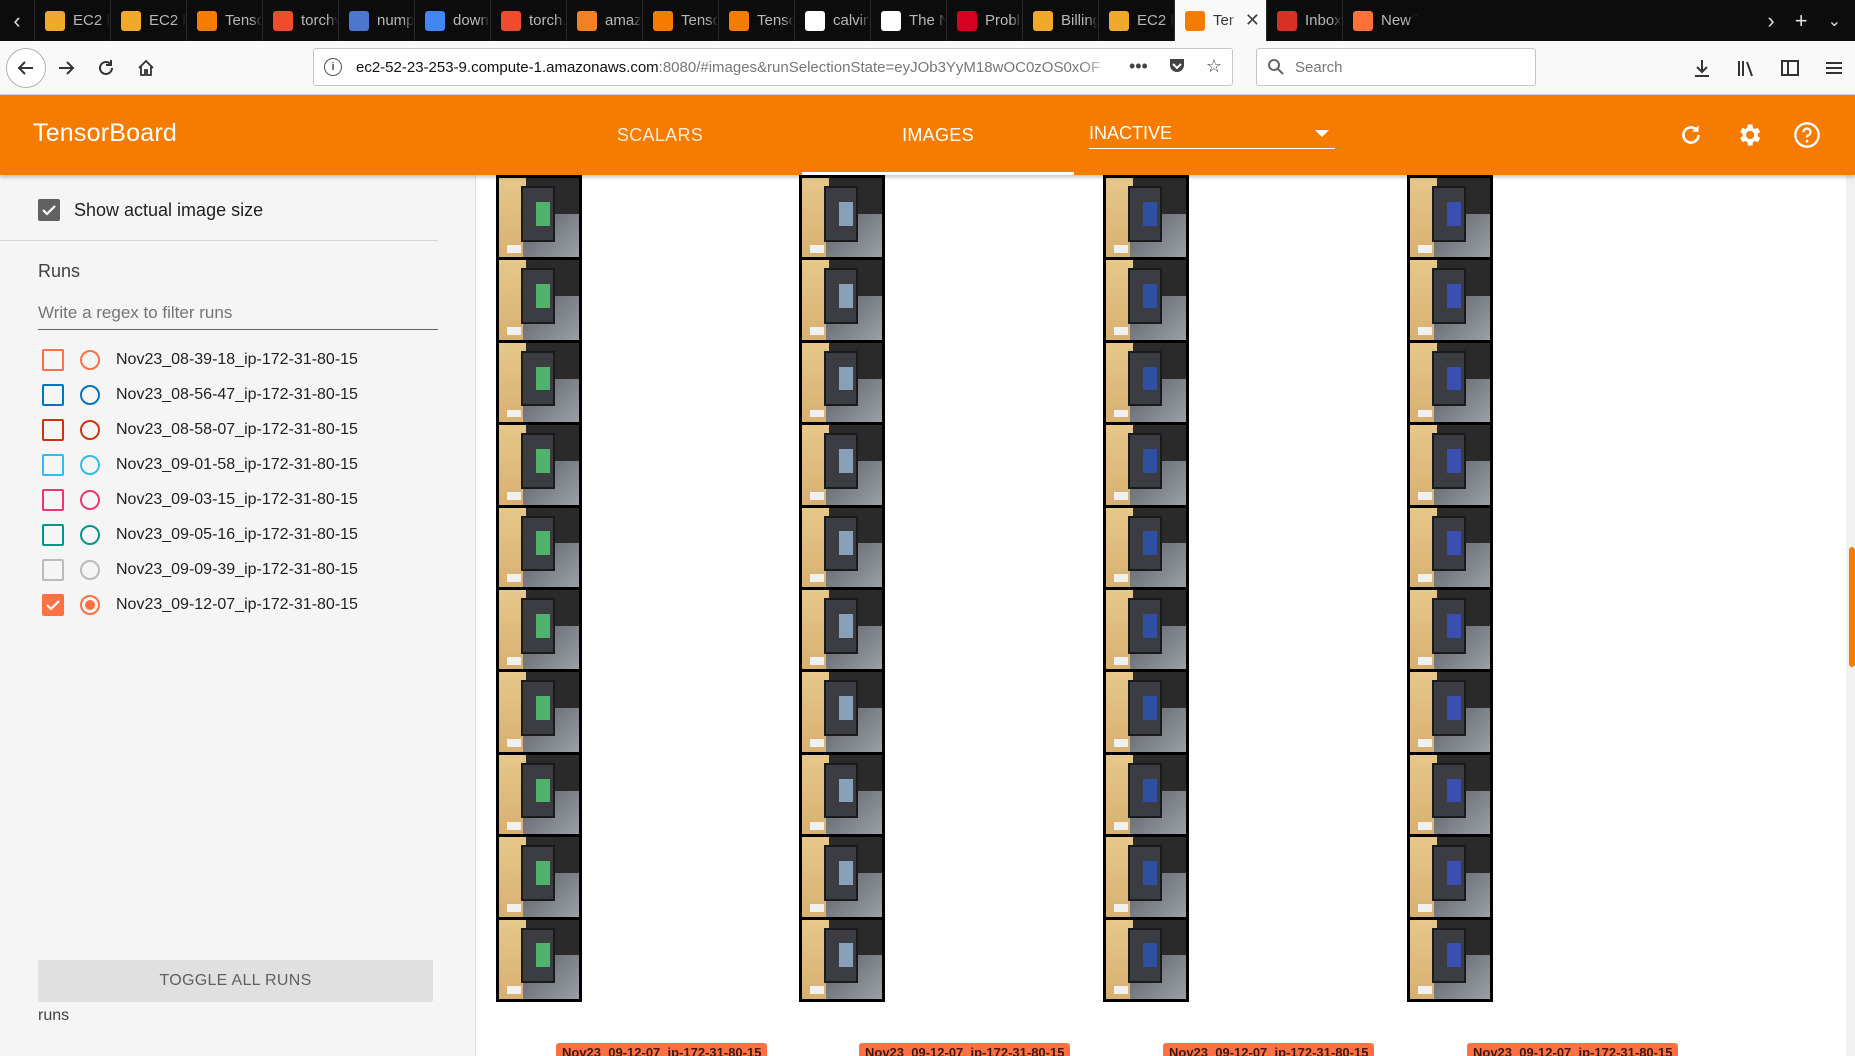  I want to click on run-item: Nov23_09-03-15_ip-172-31-80-15, so click(252, 499).